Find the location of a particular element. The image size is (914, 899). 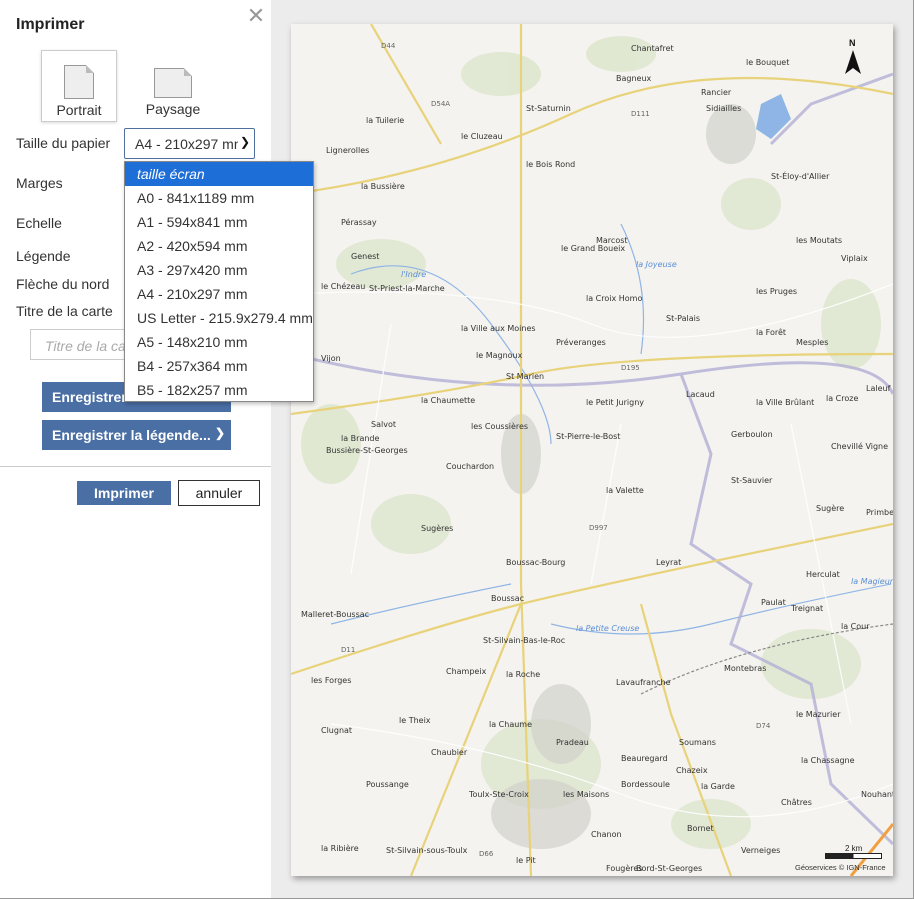

map-place-label: Chanon is located at coordinates (606, 834).